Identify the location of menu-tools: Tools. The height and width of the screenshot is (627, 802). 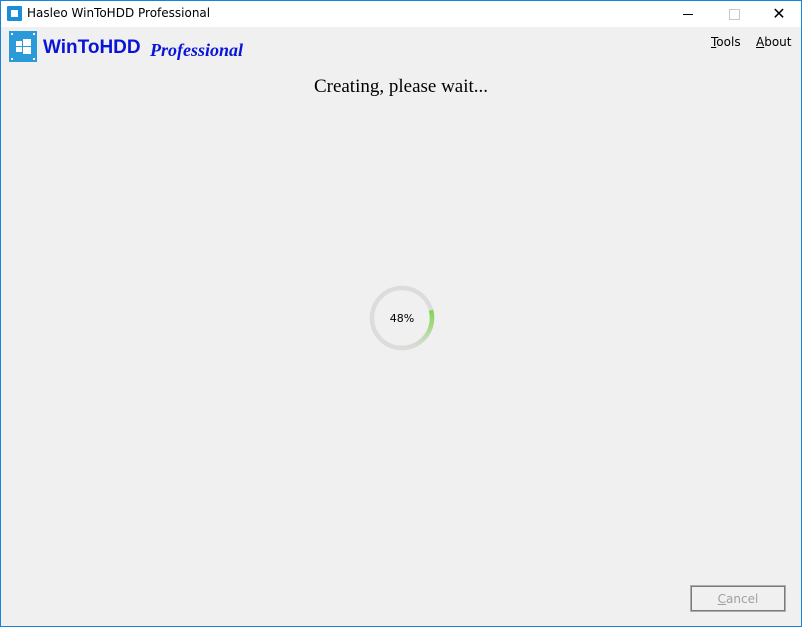
(726, 42).